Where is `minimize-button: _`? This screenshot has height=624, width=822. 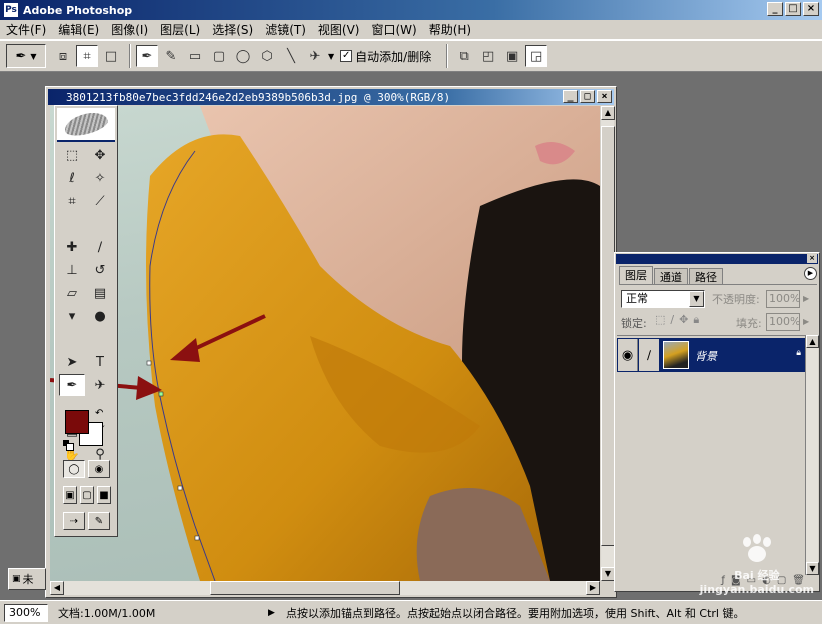
minimize-button: _ is located at coordinates (775, 9).